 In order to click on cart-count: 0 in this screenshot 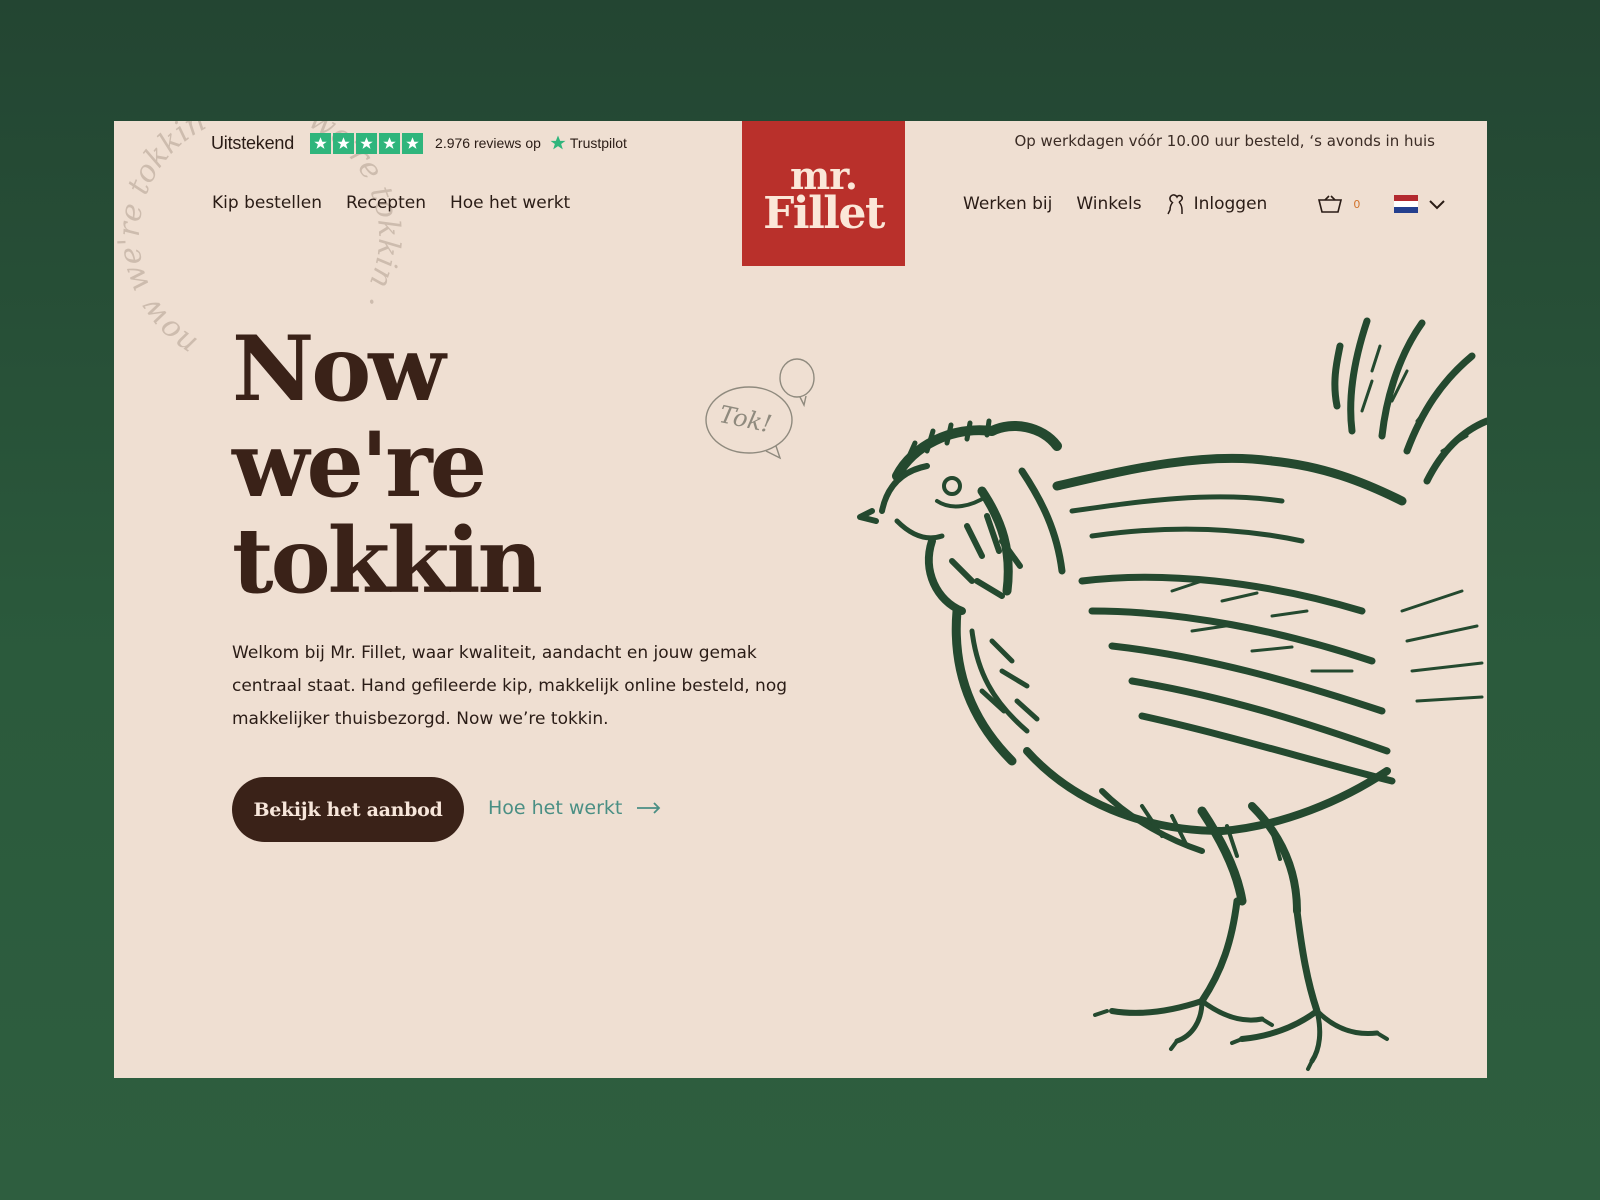, I will do `click(1357, 204)`.